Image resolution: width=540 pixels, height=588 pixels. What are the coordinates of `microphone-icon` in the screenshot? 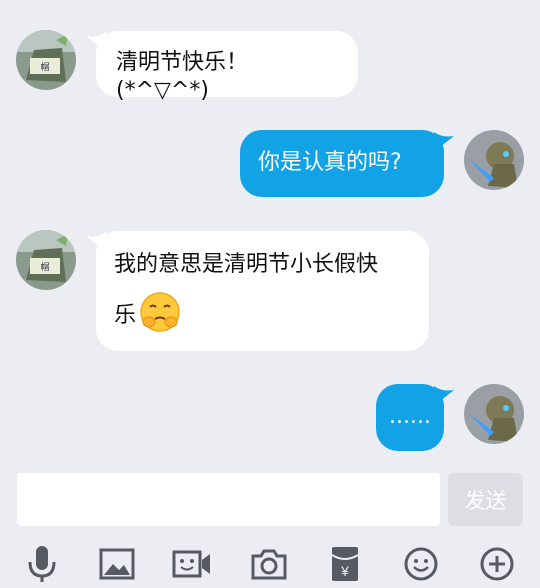 It's located at (42, 564).